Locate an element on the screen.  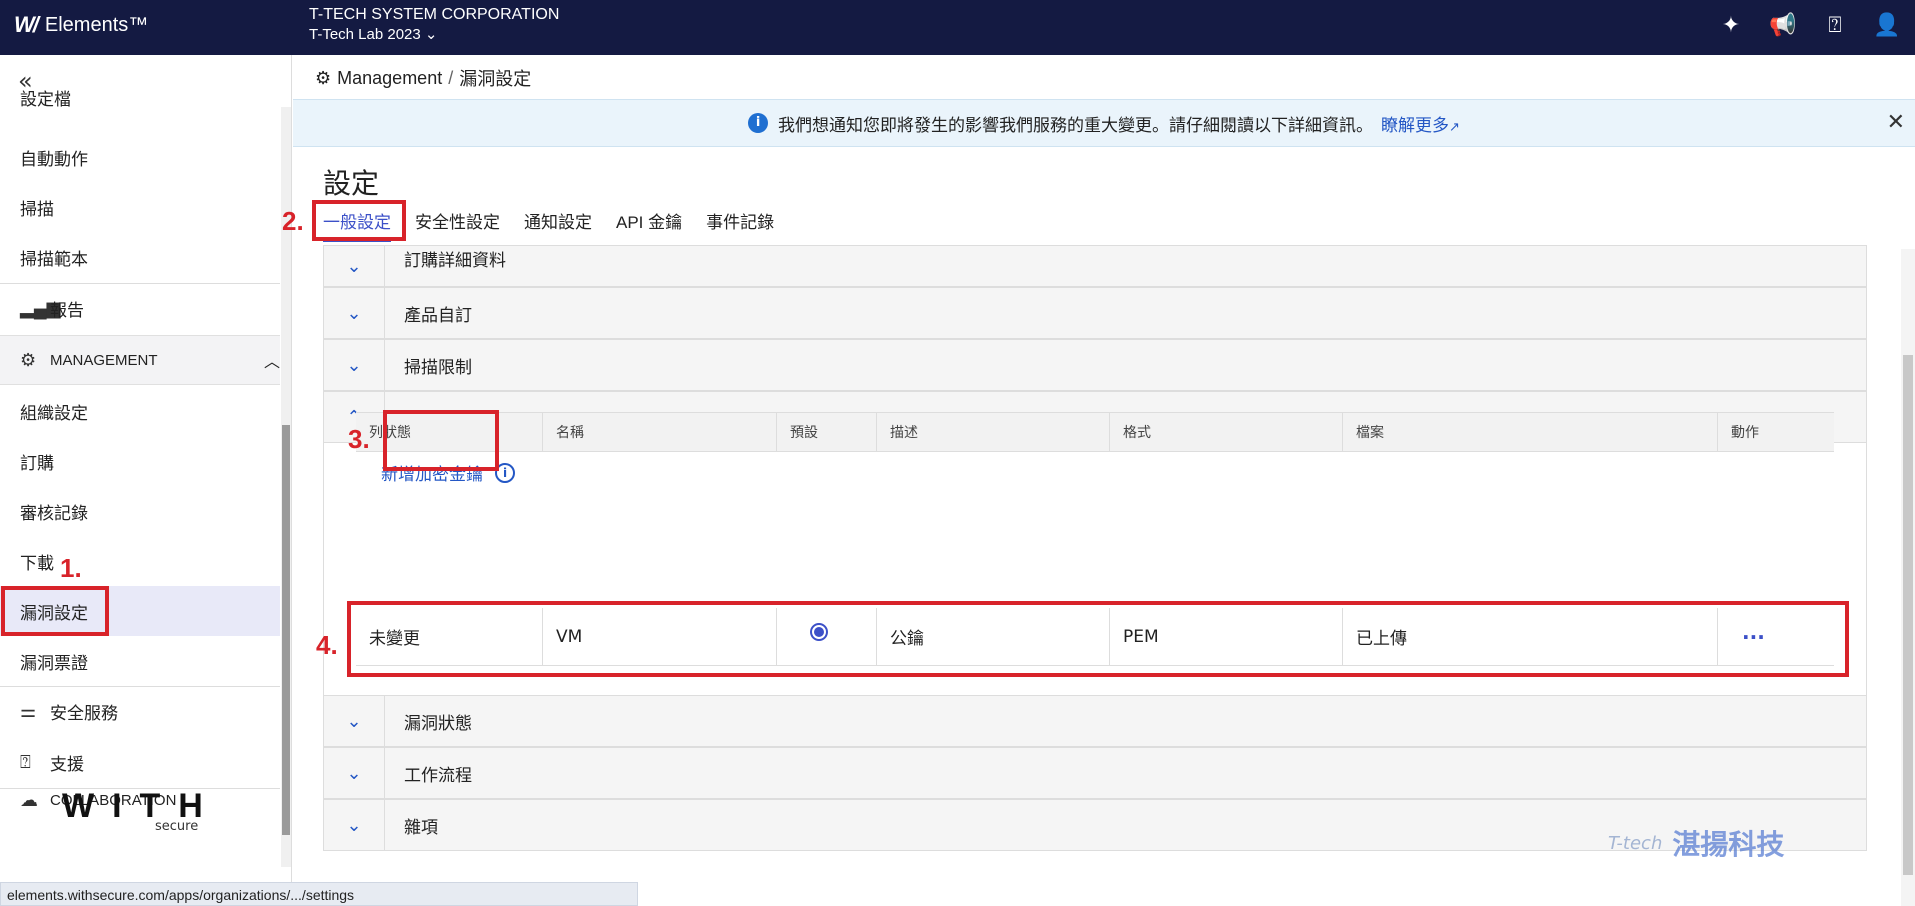
annotation-label-2: 2. is located at coordinates (293, 221).